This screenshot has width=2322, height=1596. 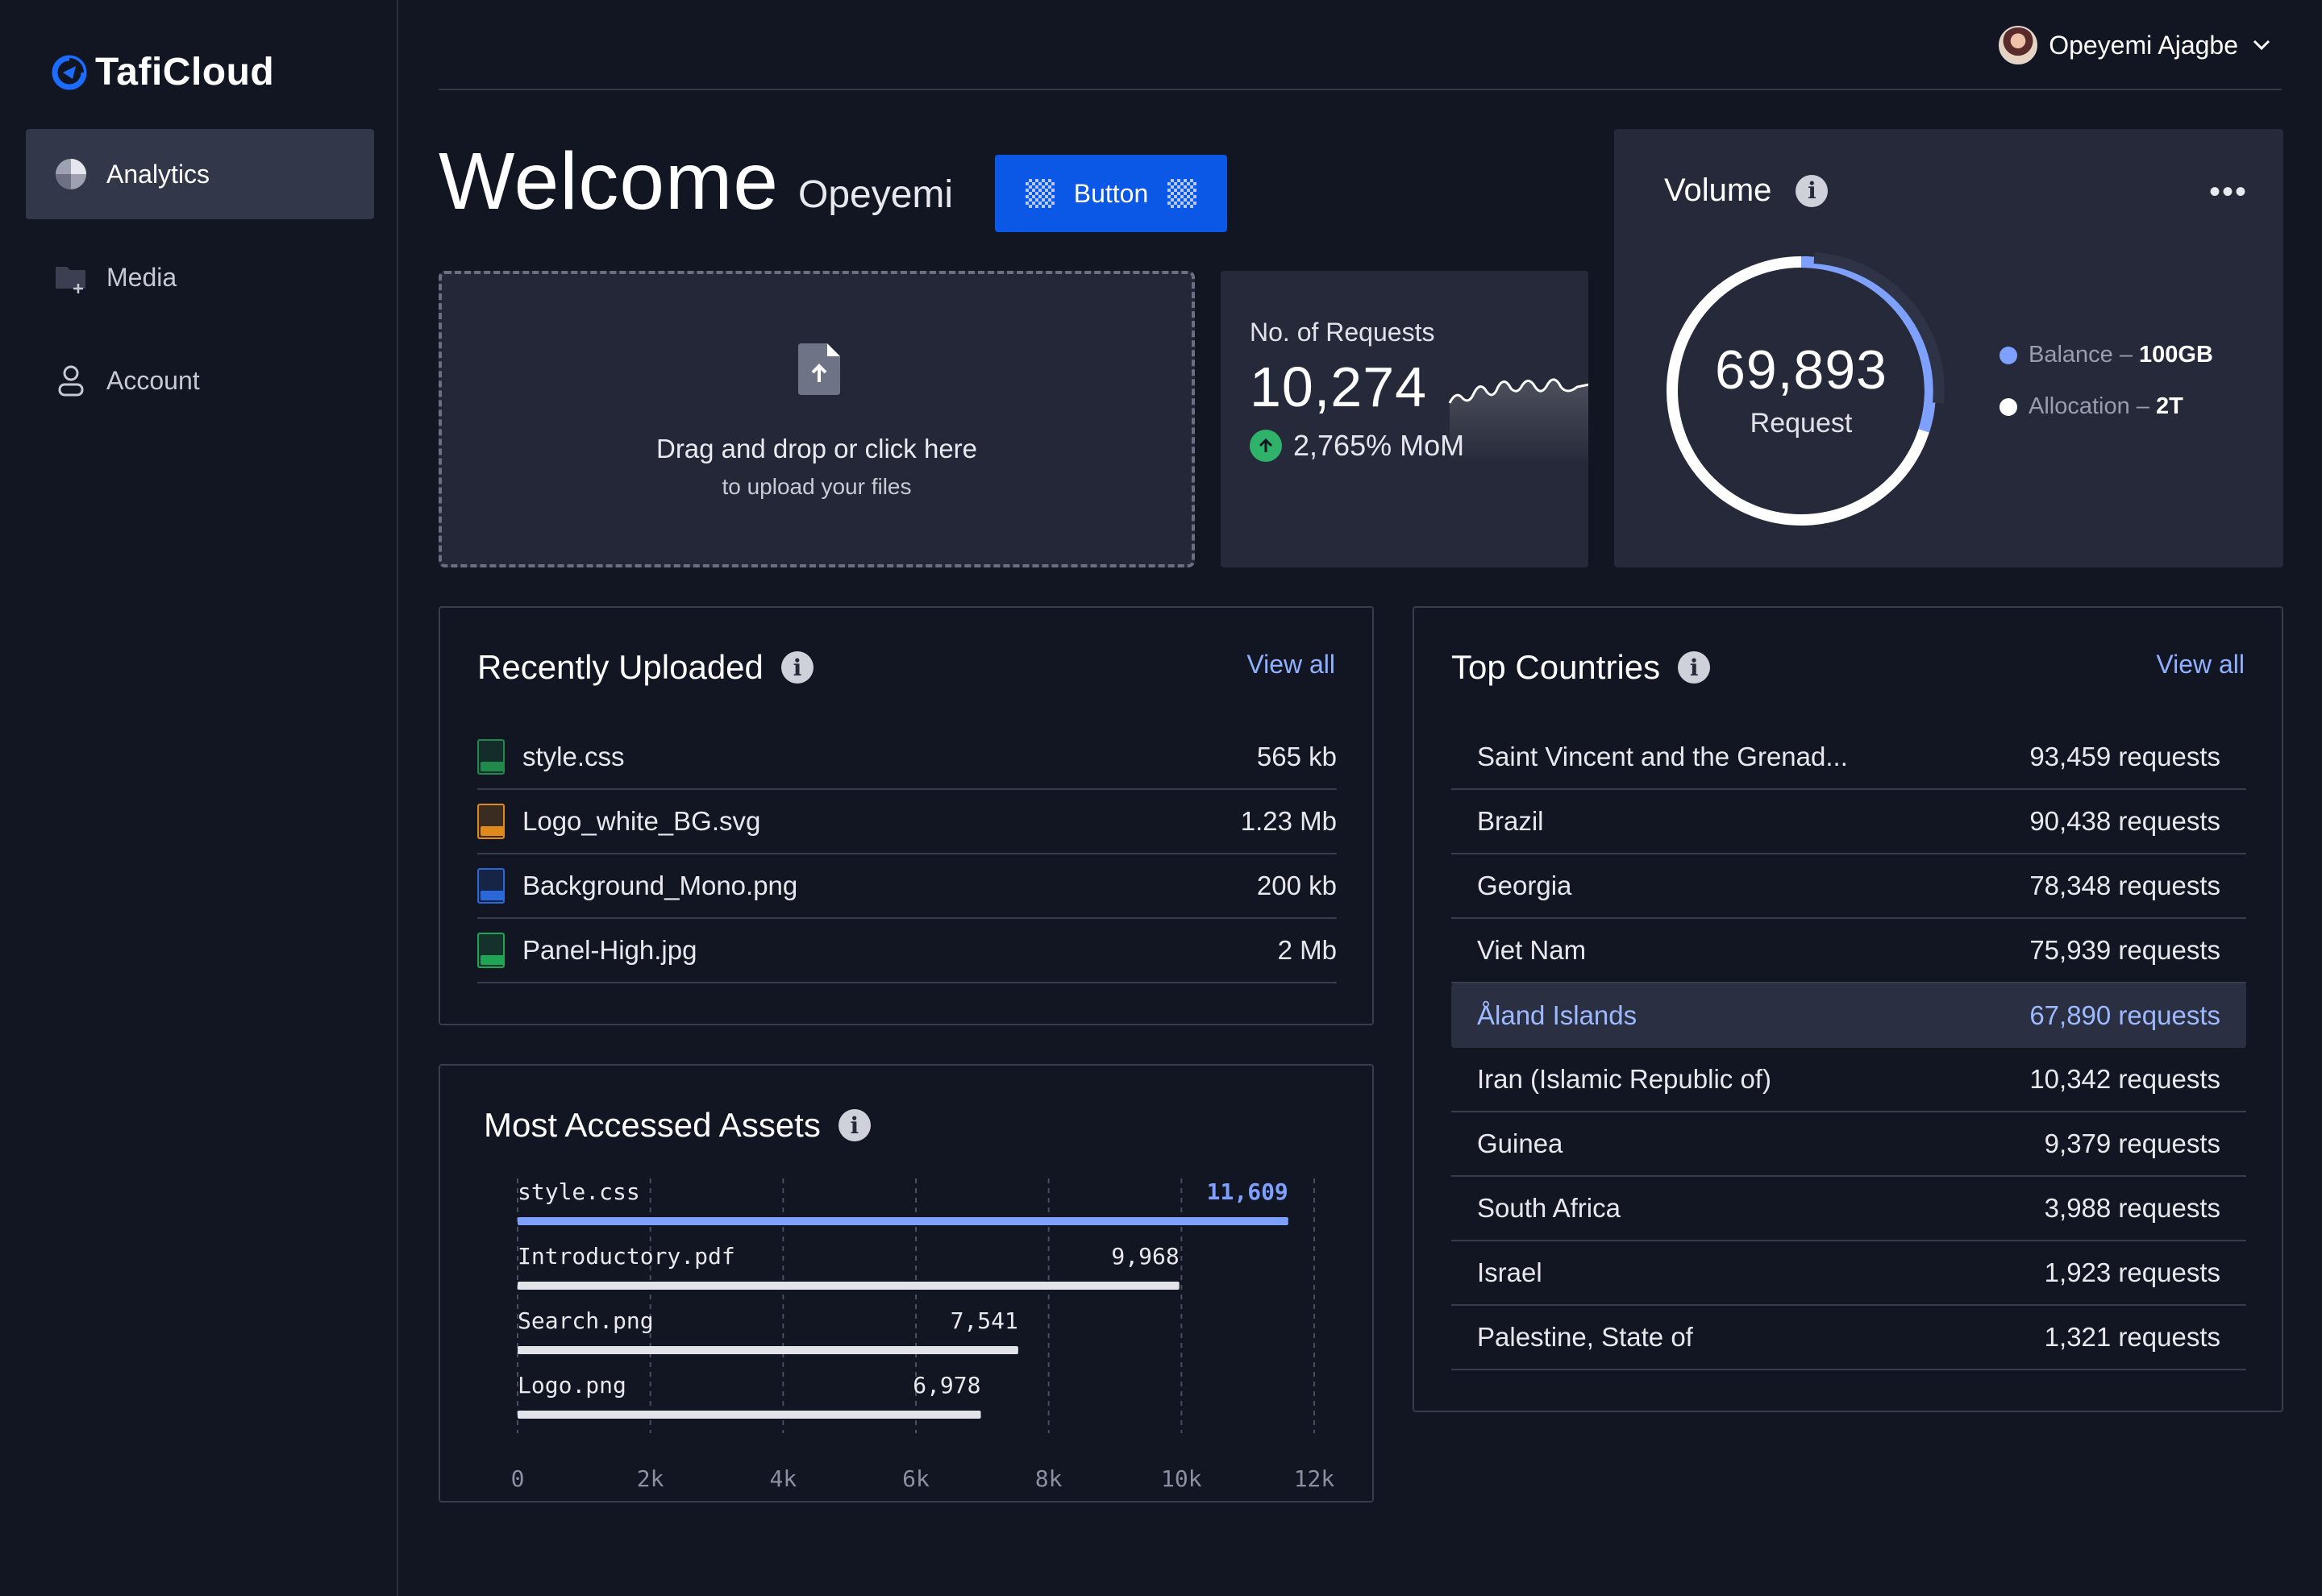 What do you see at coordinates (1339, 386) in the screenshot?
I see `requests-value: 10,274` at bounding box center [1339, 386].